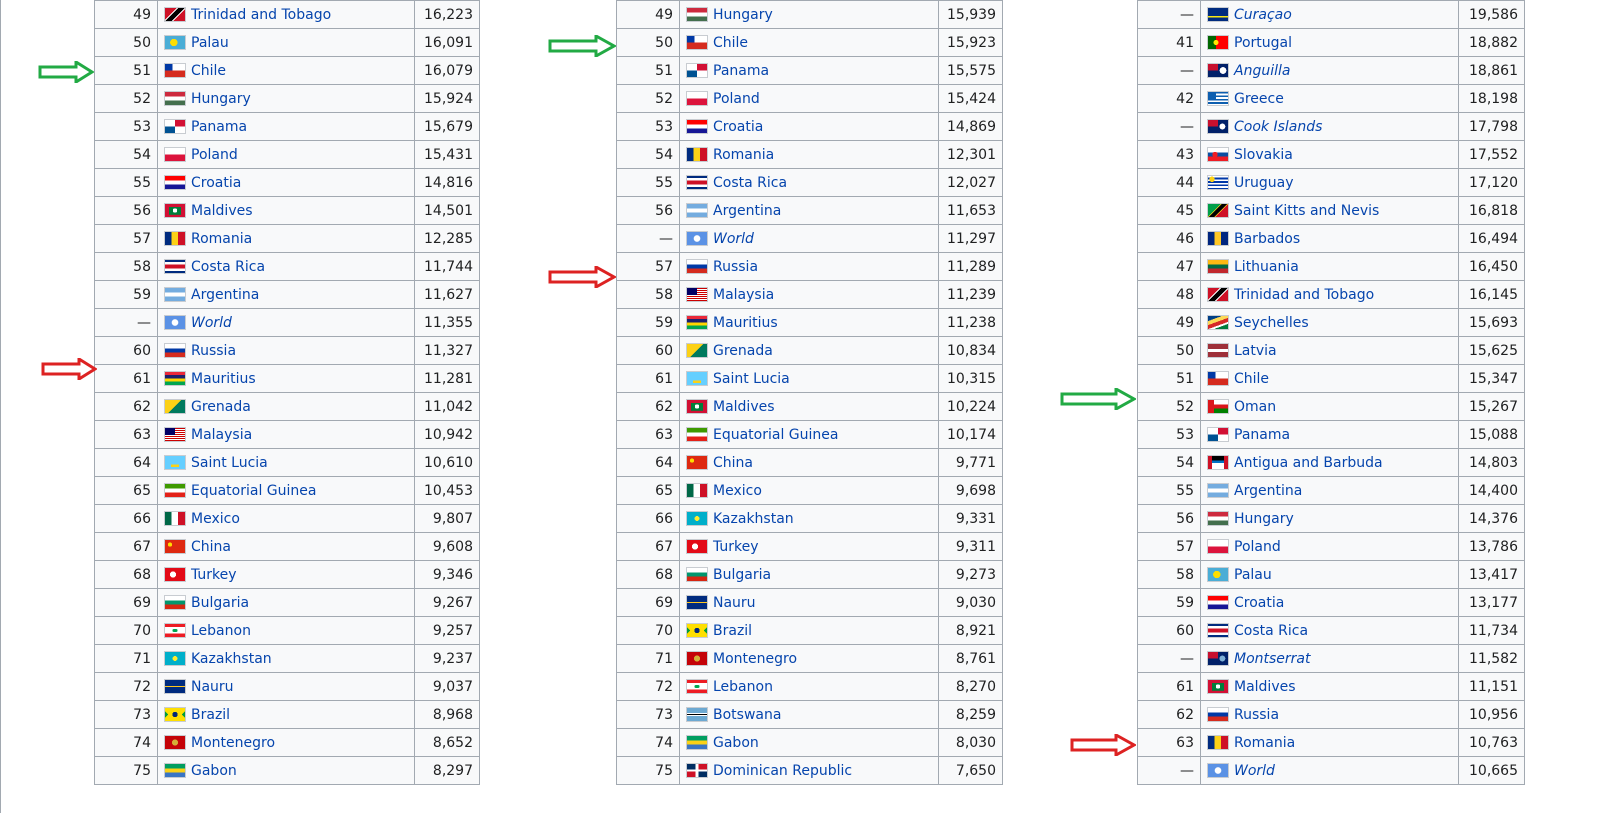  What do you see at coordinates (1491, 574) in the screenshot?
I see `value-cell: 13,417` at bounding box center [1491, 574].